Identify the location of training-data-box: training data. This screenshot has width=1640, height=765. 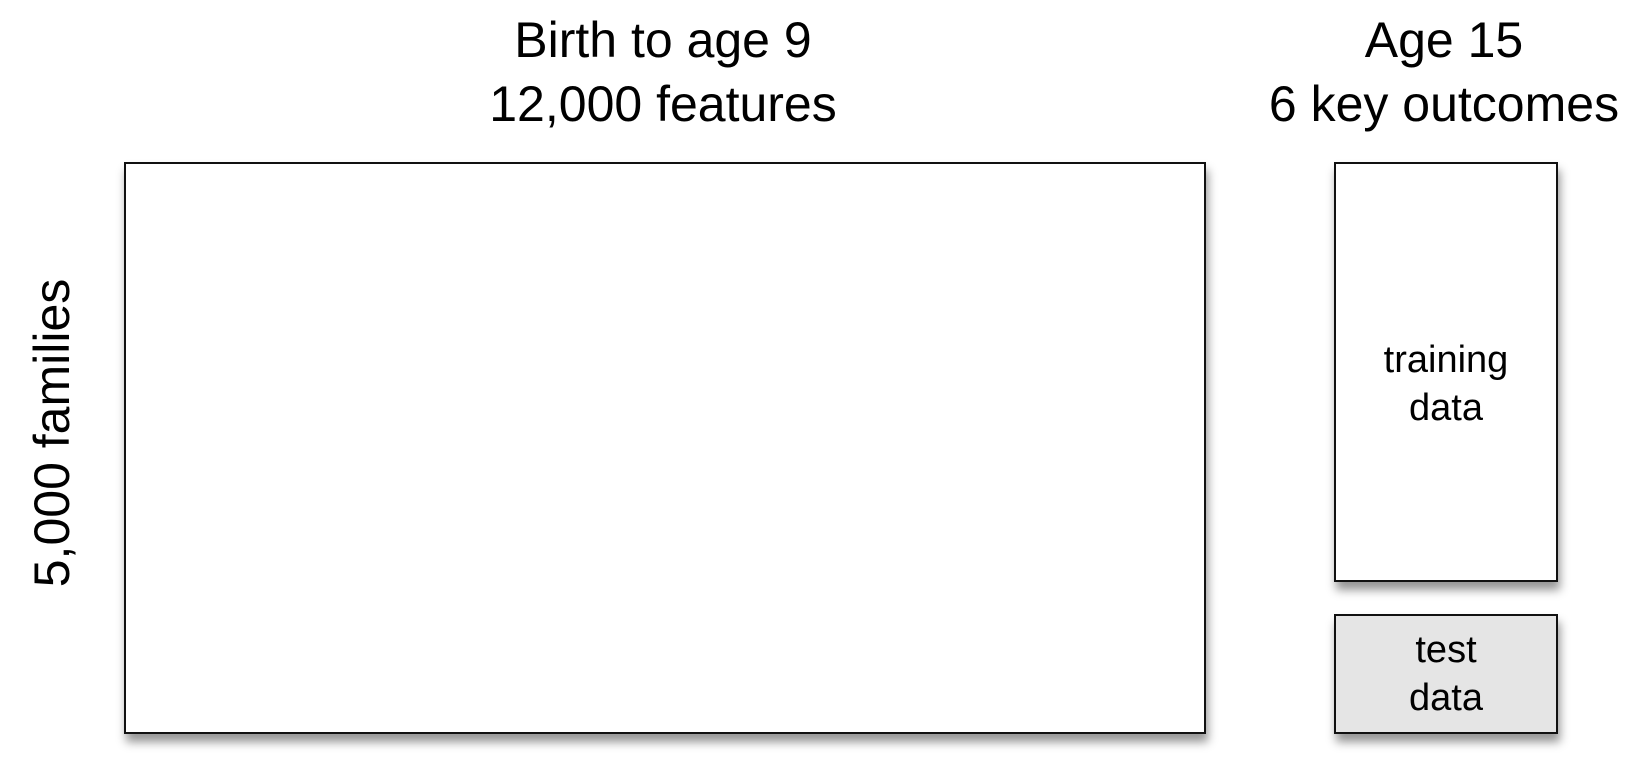
(1446, 372).